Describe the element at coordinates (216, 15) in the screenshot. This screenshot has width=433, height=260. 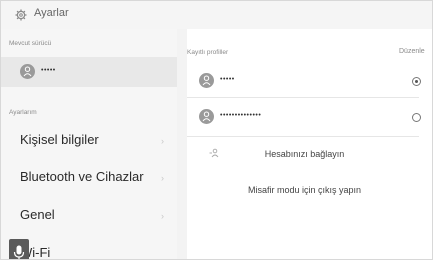
I see `header-bar: Ayarlar` at that location.